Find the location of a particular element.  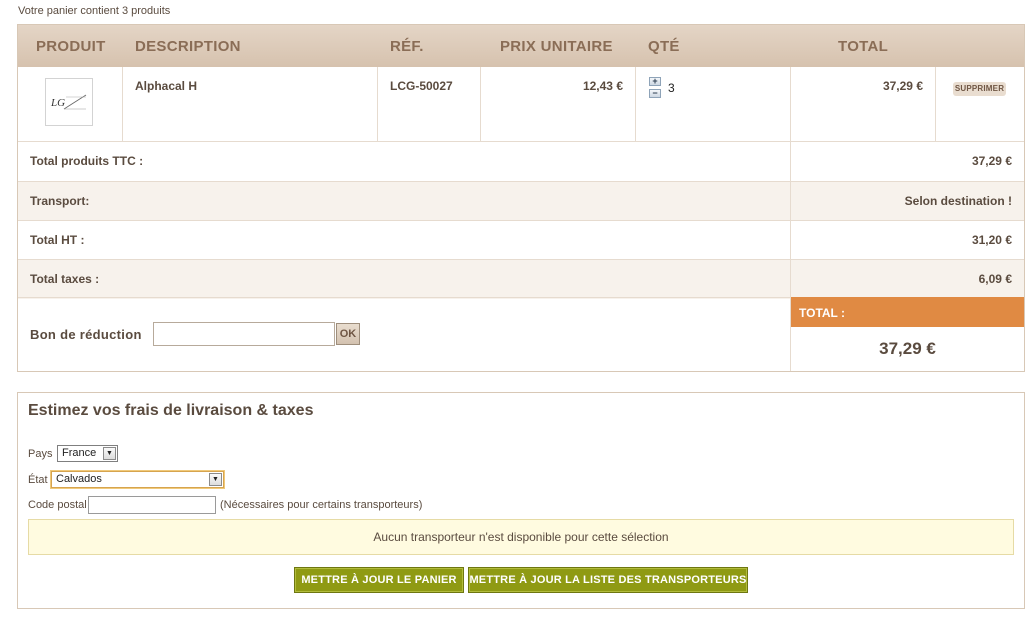

delete-item-button: SUPPRIMER is located at coordinates (979, 89).